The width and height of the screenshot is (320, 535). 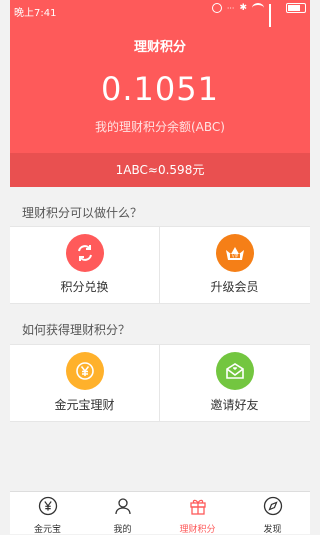 What do you see at coordinates (234, 256) in the screenshot?
I see `svg-text: VIP` at bounding box center [234, 256].